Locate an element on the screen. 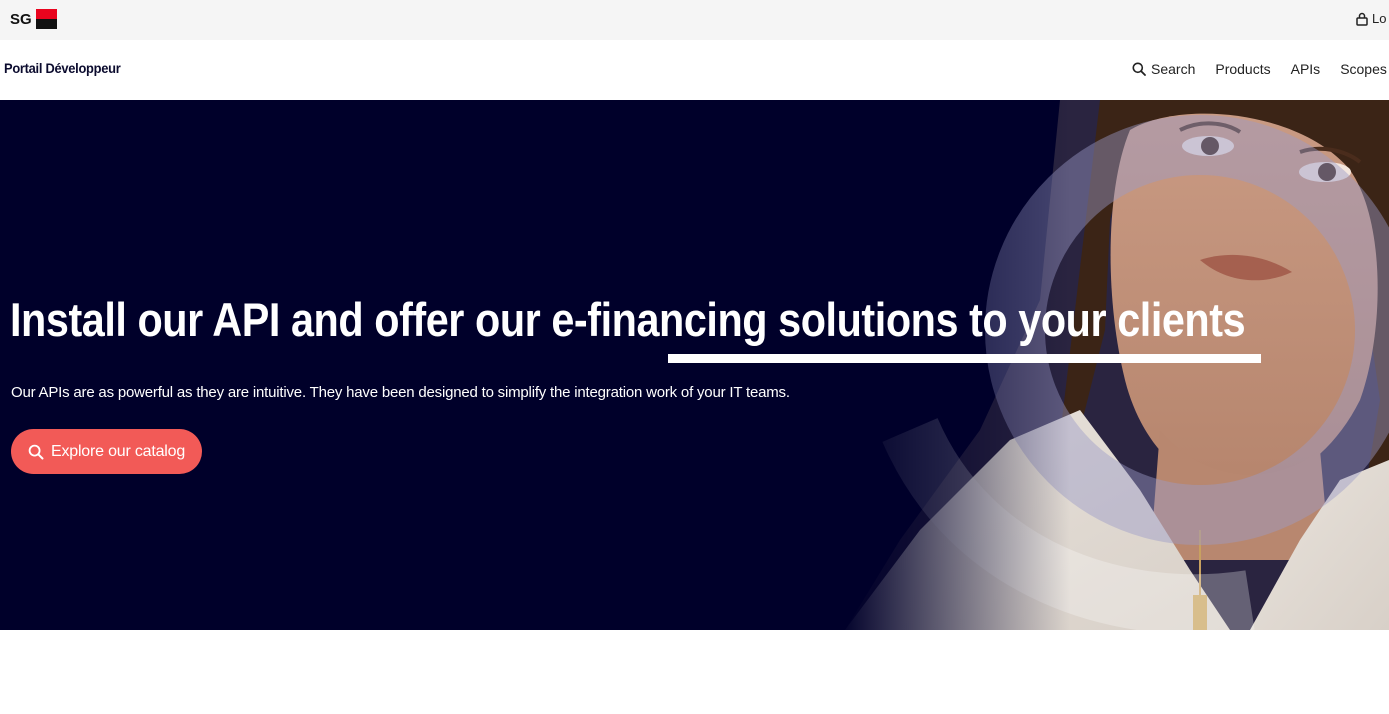 Image resolution: width=1389 pixels, height=714 pixels. brand-flag-icon is located at coordinates (46, 19).